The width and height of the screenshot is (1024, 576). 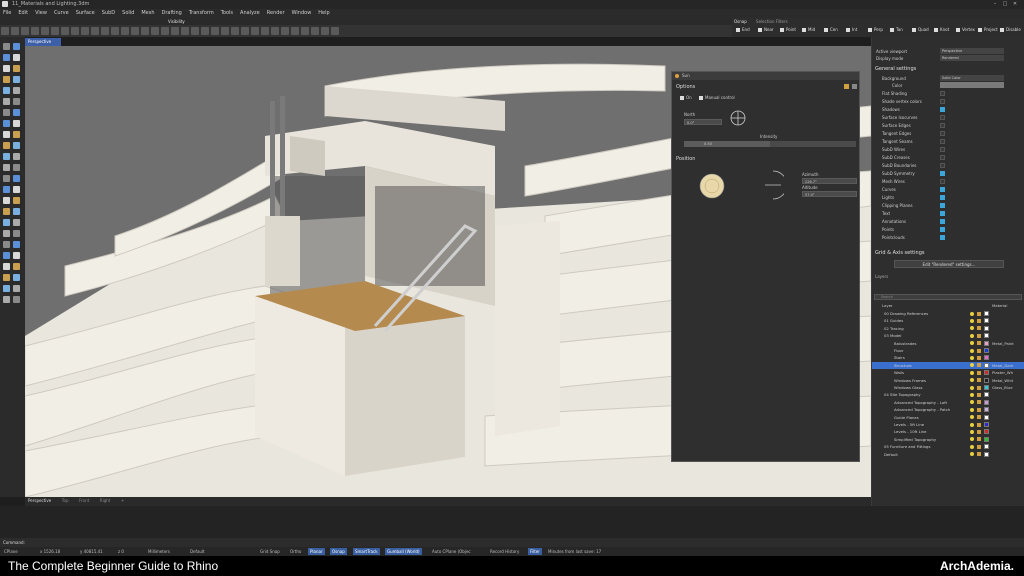 I want to click on maximize-button: □, so click(x=1005, y=4).